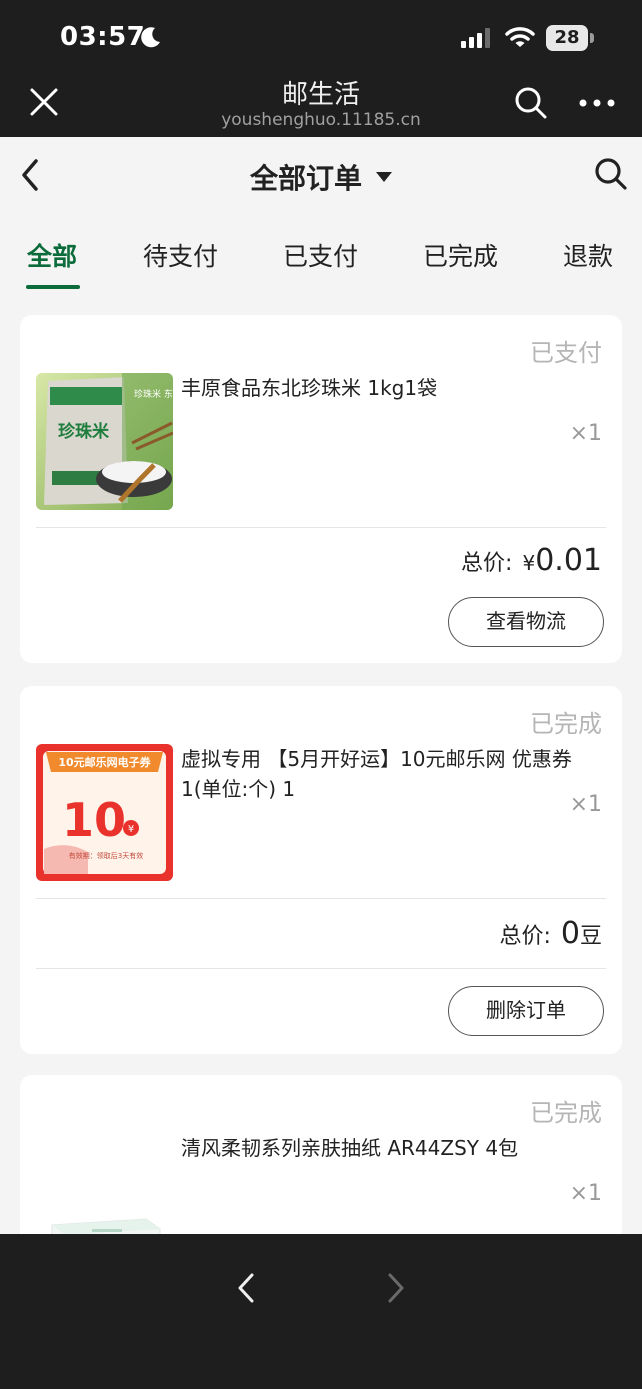 This screenshot has width=642, height=1389. What do you see at coordinates (529, 563) in the screenshot?
I see `total-currency: ¥` at bounding box center [529, 563].